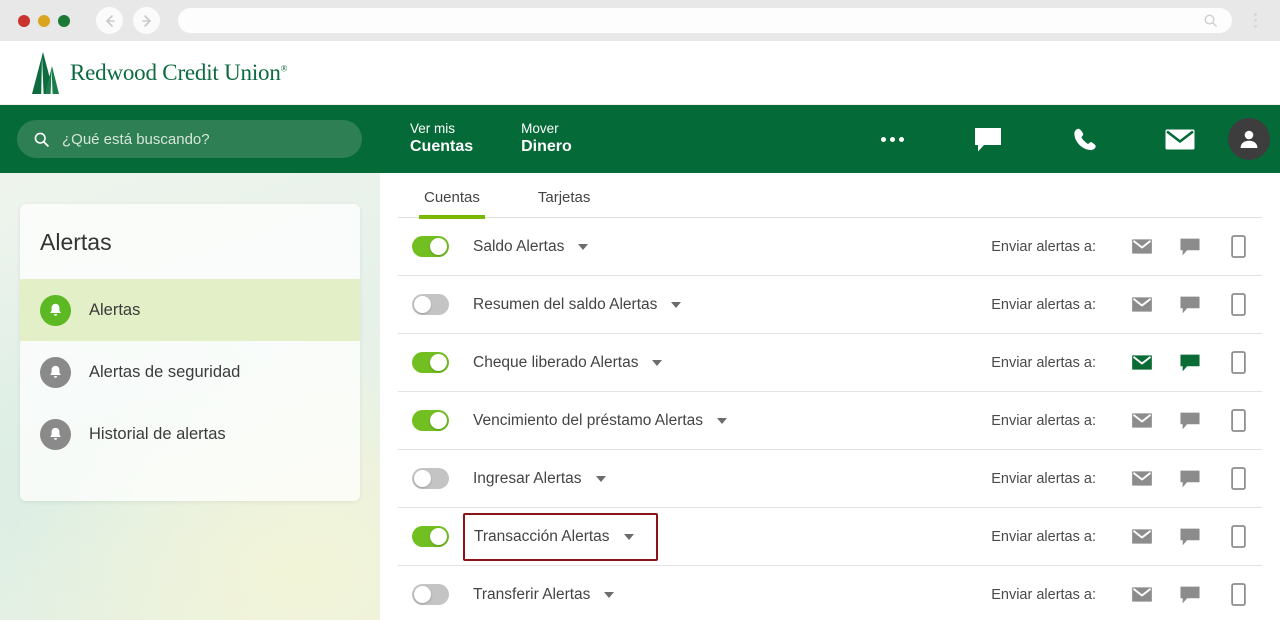  What do you see at coordinates (560, 536) in the screenshot?
I see `alert-label-group: Transacción Alertas` at bounding box center [560, 536].